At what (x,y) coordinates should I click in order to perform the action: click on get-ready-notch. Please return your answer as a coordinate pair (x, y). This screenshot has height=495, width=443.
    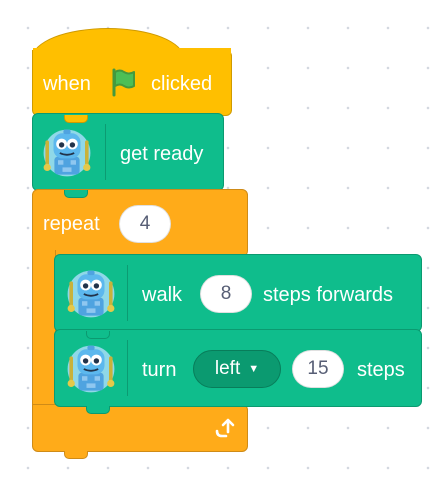
    Looking at the image, I should click on (76, 194).